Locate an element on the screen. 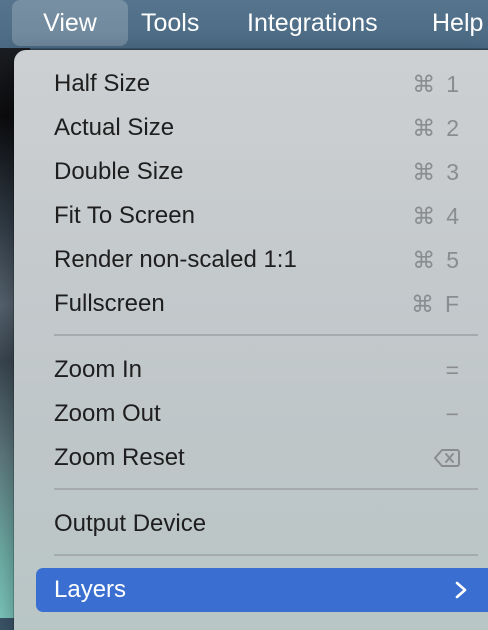 The width and height of the screenshot is (488, 630). menu-integrations: Integrations is located at coordinates (312, 24).